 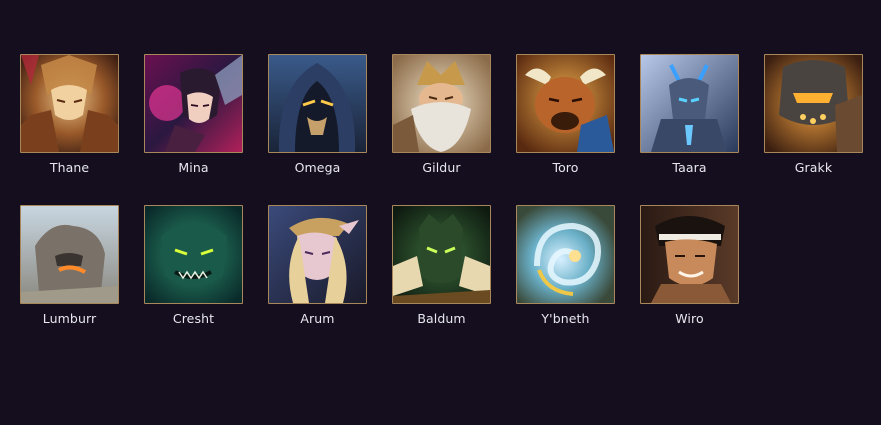 What do you see at coordinates (565, 103) in the screenshot?
I see `toro-portrait` at bounding box center [565, 103].